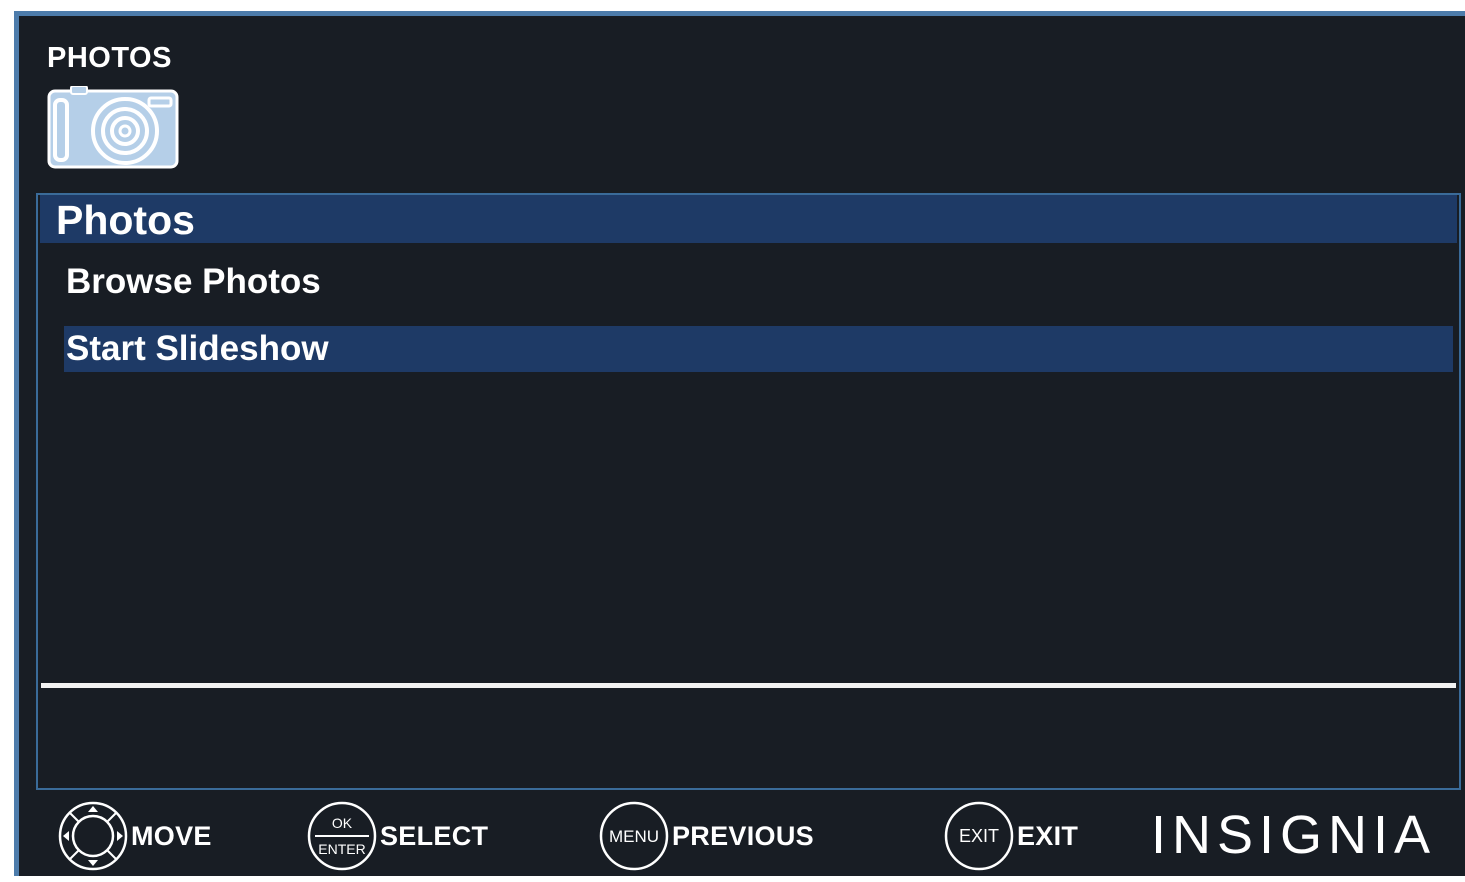 The width and height of the screenshot is (1465, 882). I want to click on hint-move: MOVE, so click(134, 836).